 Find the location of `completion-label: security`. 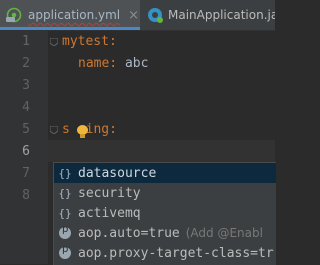

completion-label: security is located at coordinates (109, 193).